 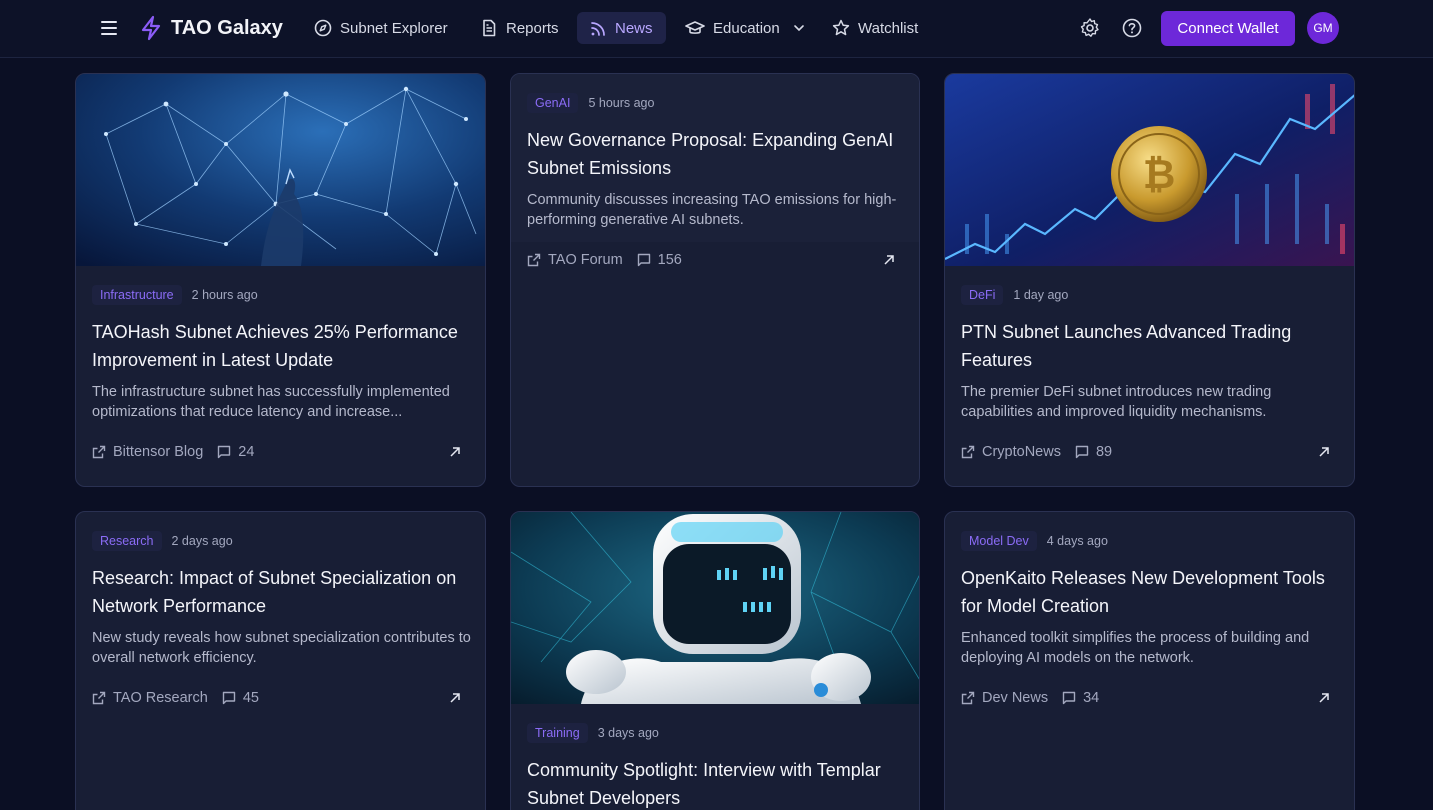 I want to click on nav-label: Watchlist, so click(x=888, y=28).